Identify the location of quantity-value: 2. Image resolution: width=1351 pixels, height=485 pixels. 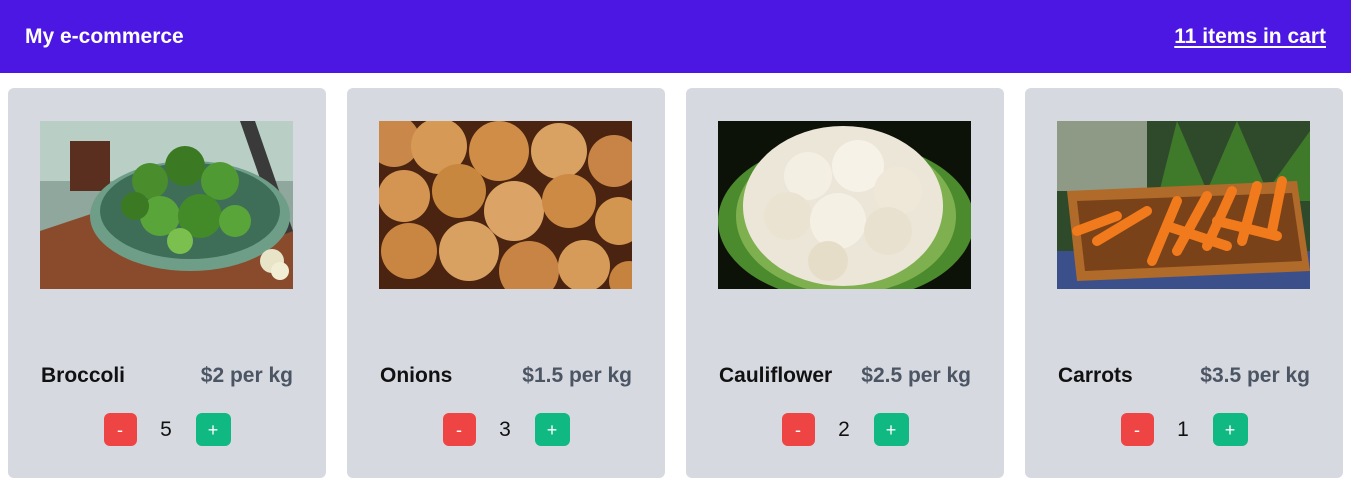
(844, 429).